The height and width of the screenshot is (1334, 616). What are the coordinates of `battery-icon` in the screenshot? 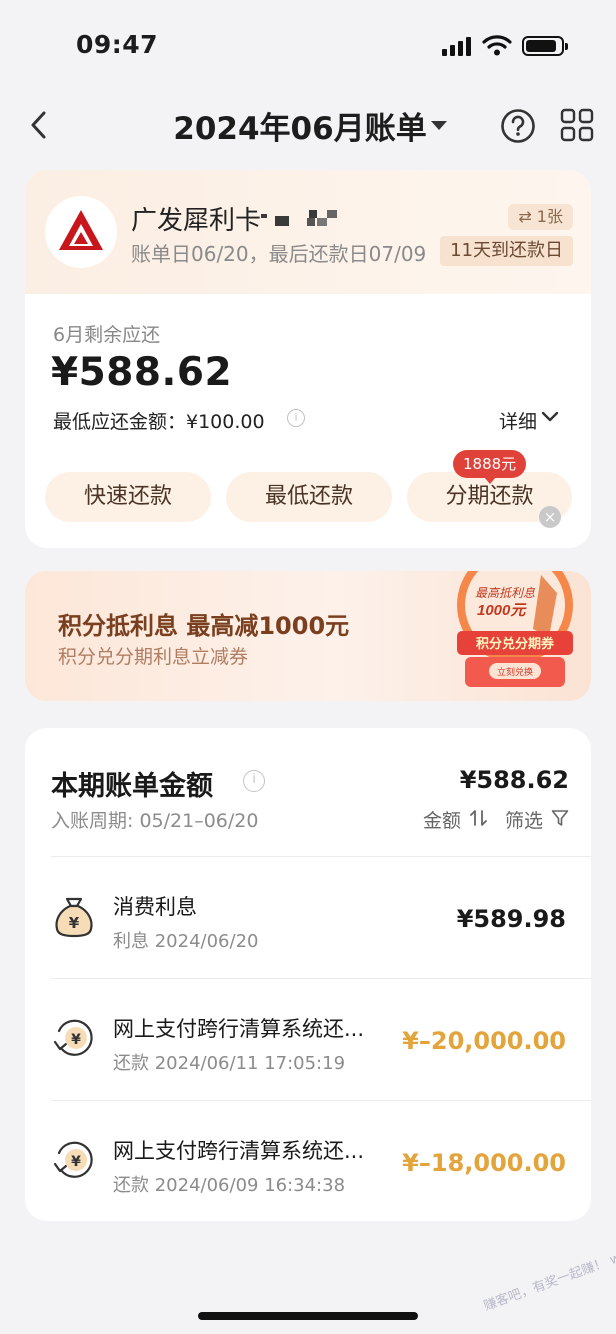 It's located at (545, 46).